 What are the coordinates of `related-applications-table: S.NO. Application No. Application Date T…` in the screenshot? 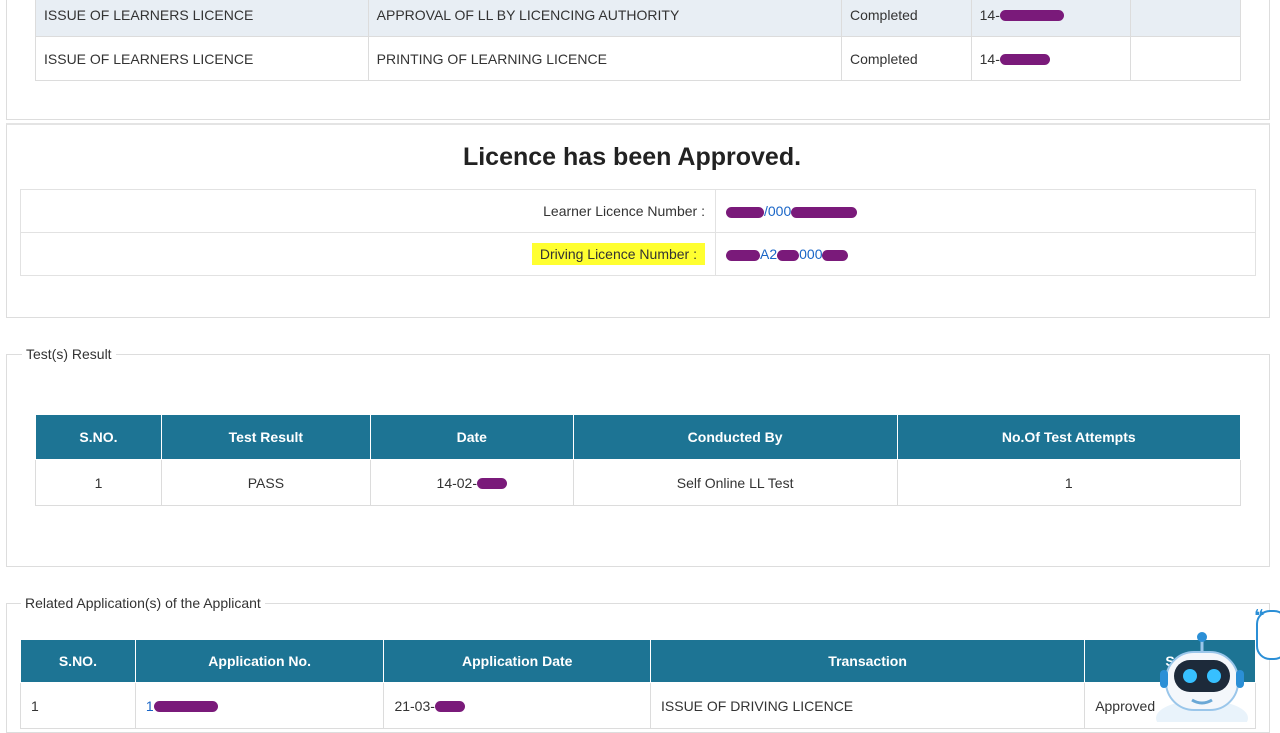 It's located at (638, 684).